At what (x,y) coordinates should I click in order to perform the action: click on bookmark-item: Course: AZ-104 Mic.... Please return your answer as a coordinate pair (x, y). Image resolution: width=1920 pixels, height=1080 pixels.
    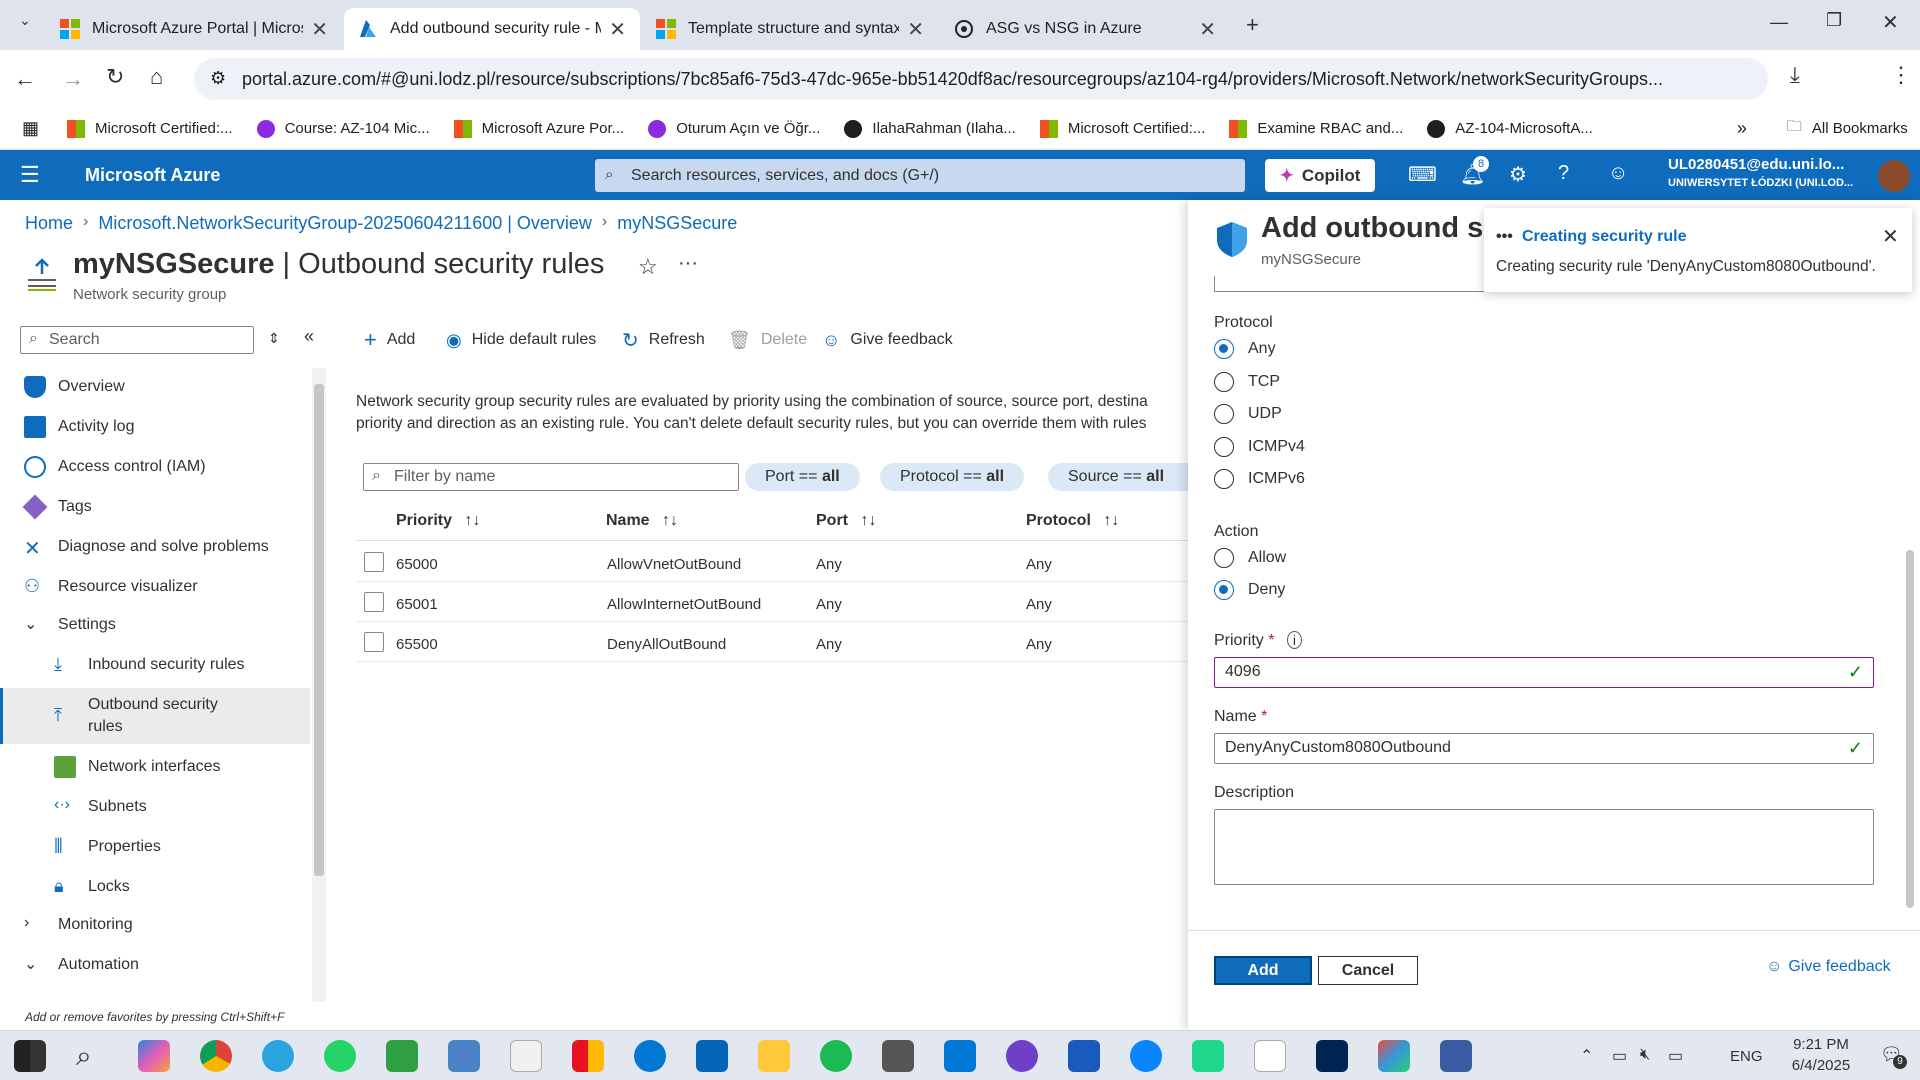
    Looking at the image, I should click on (343, 128).